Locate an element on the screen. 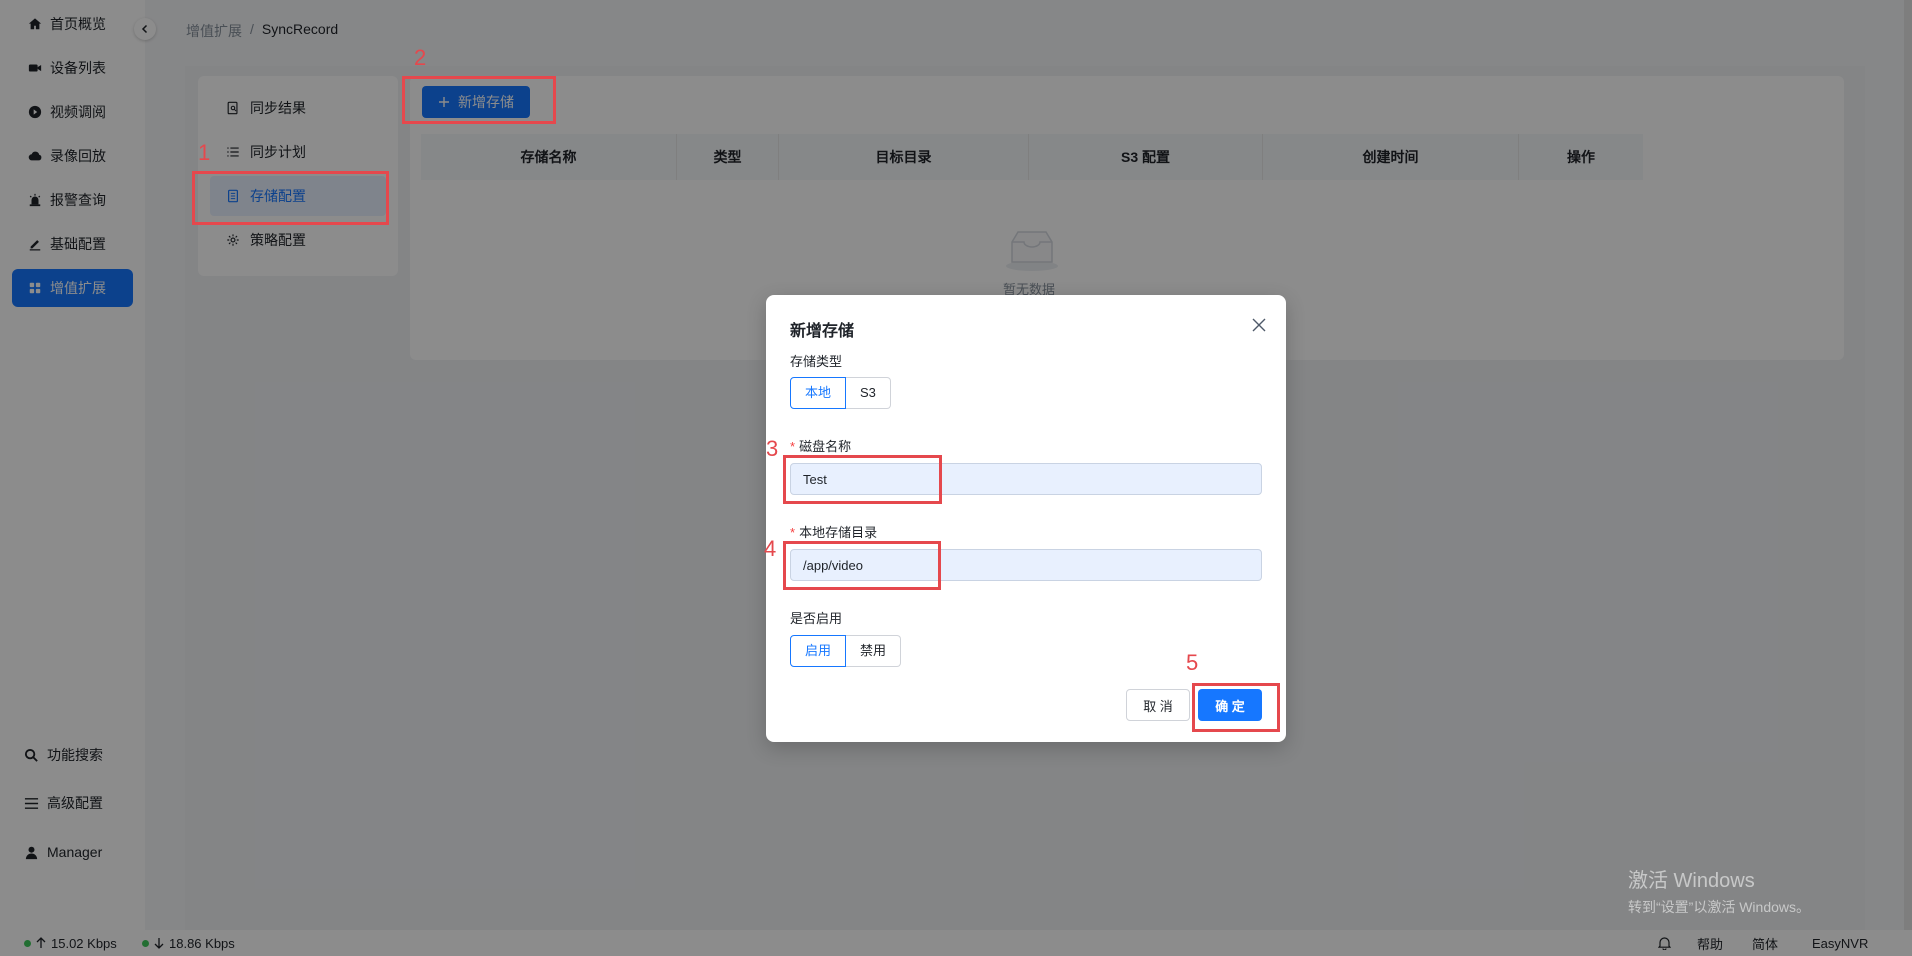 Image resolution: width=1912 pixels, height=956 pixels. column-header-target-dir: 目标目录 is located at coordinates (904, 157).